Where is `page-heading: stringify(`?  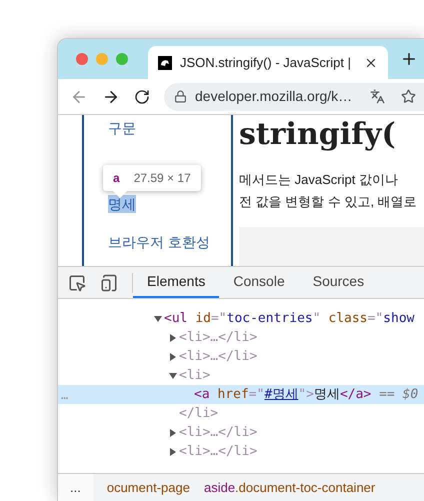 page-heading: stringify( is located at coordinates (318, 135).